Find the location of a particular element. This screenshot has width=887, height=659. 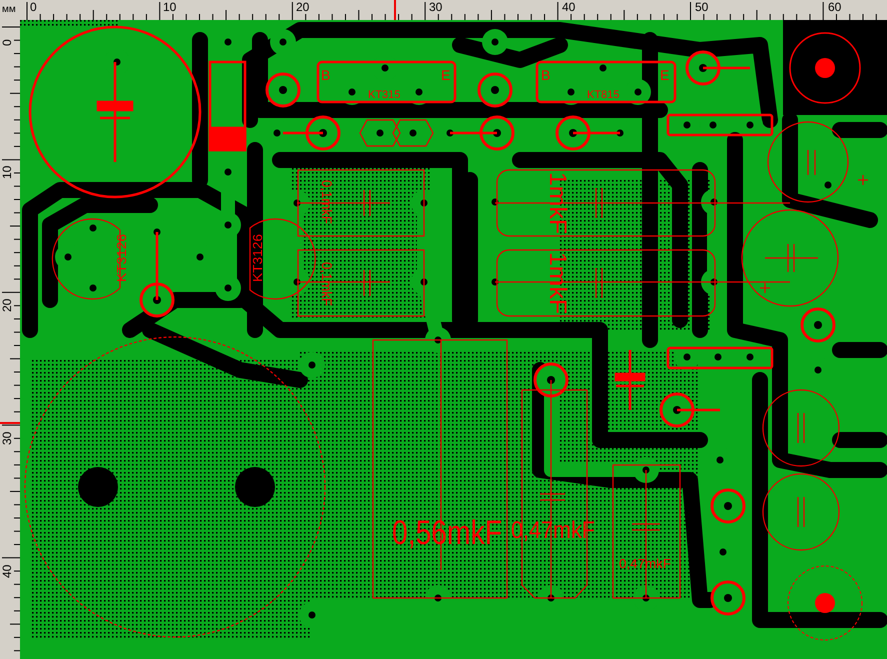

ruler-unit-label: мм is located at coordinates (9, 10).